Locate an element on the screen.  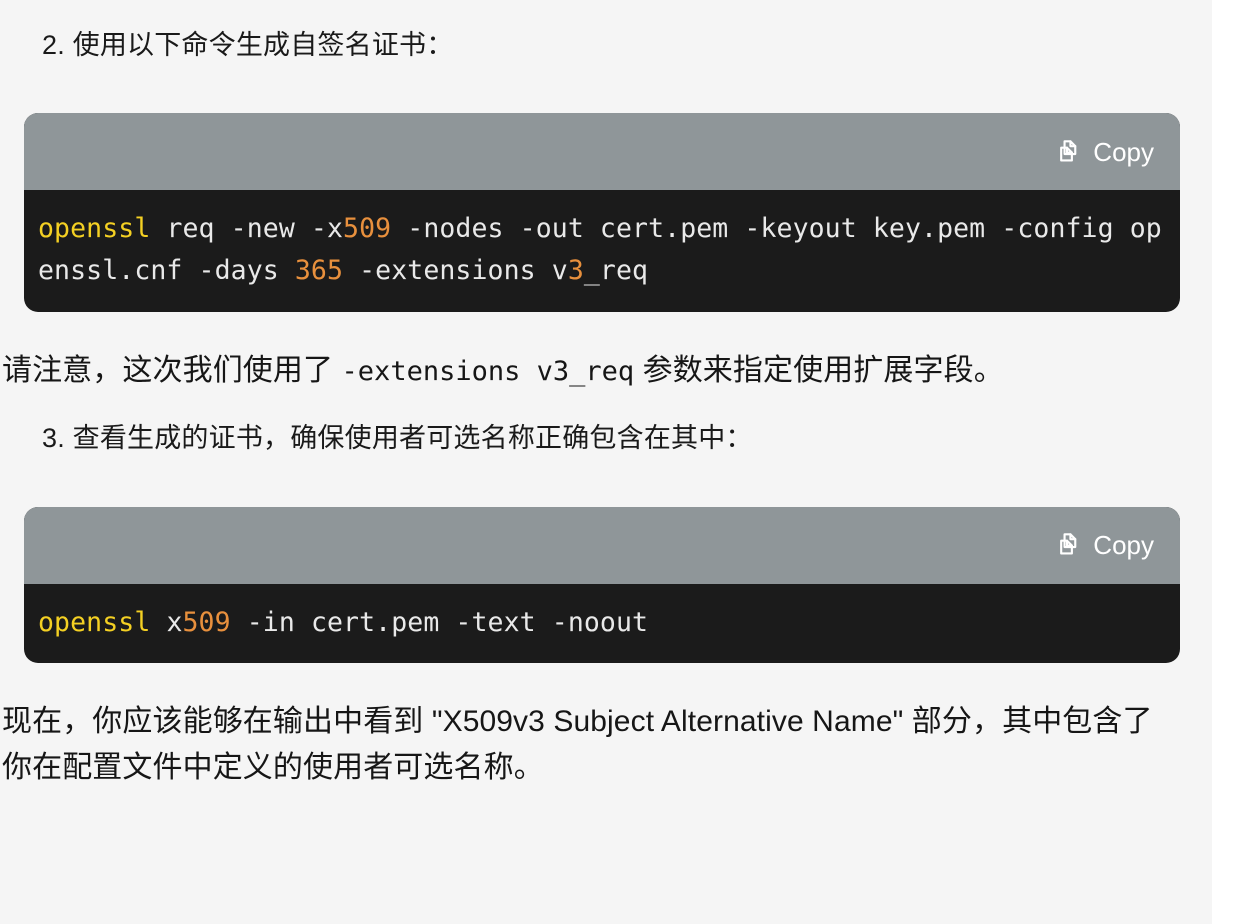
code-block-2-body: openssl x509 -in cert.pem -text -noout is located at coordinates (602, 624).